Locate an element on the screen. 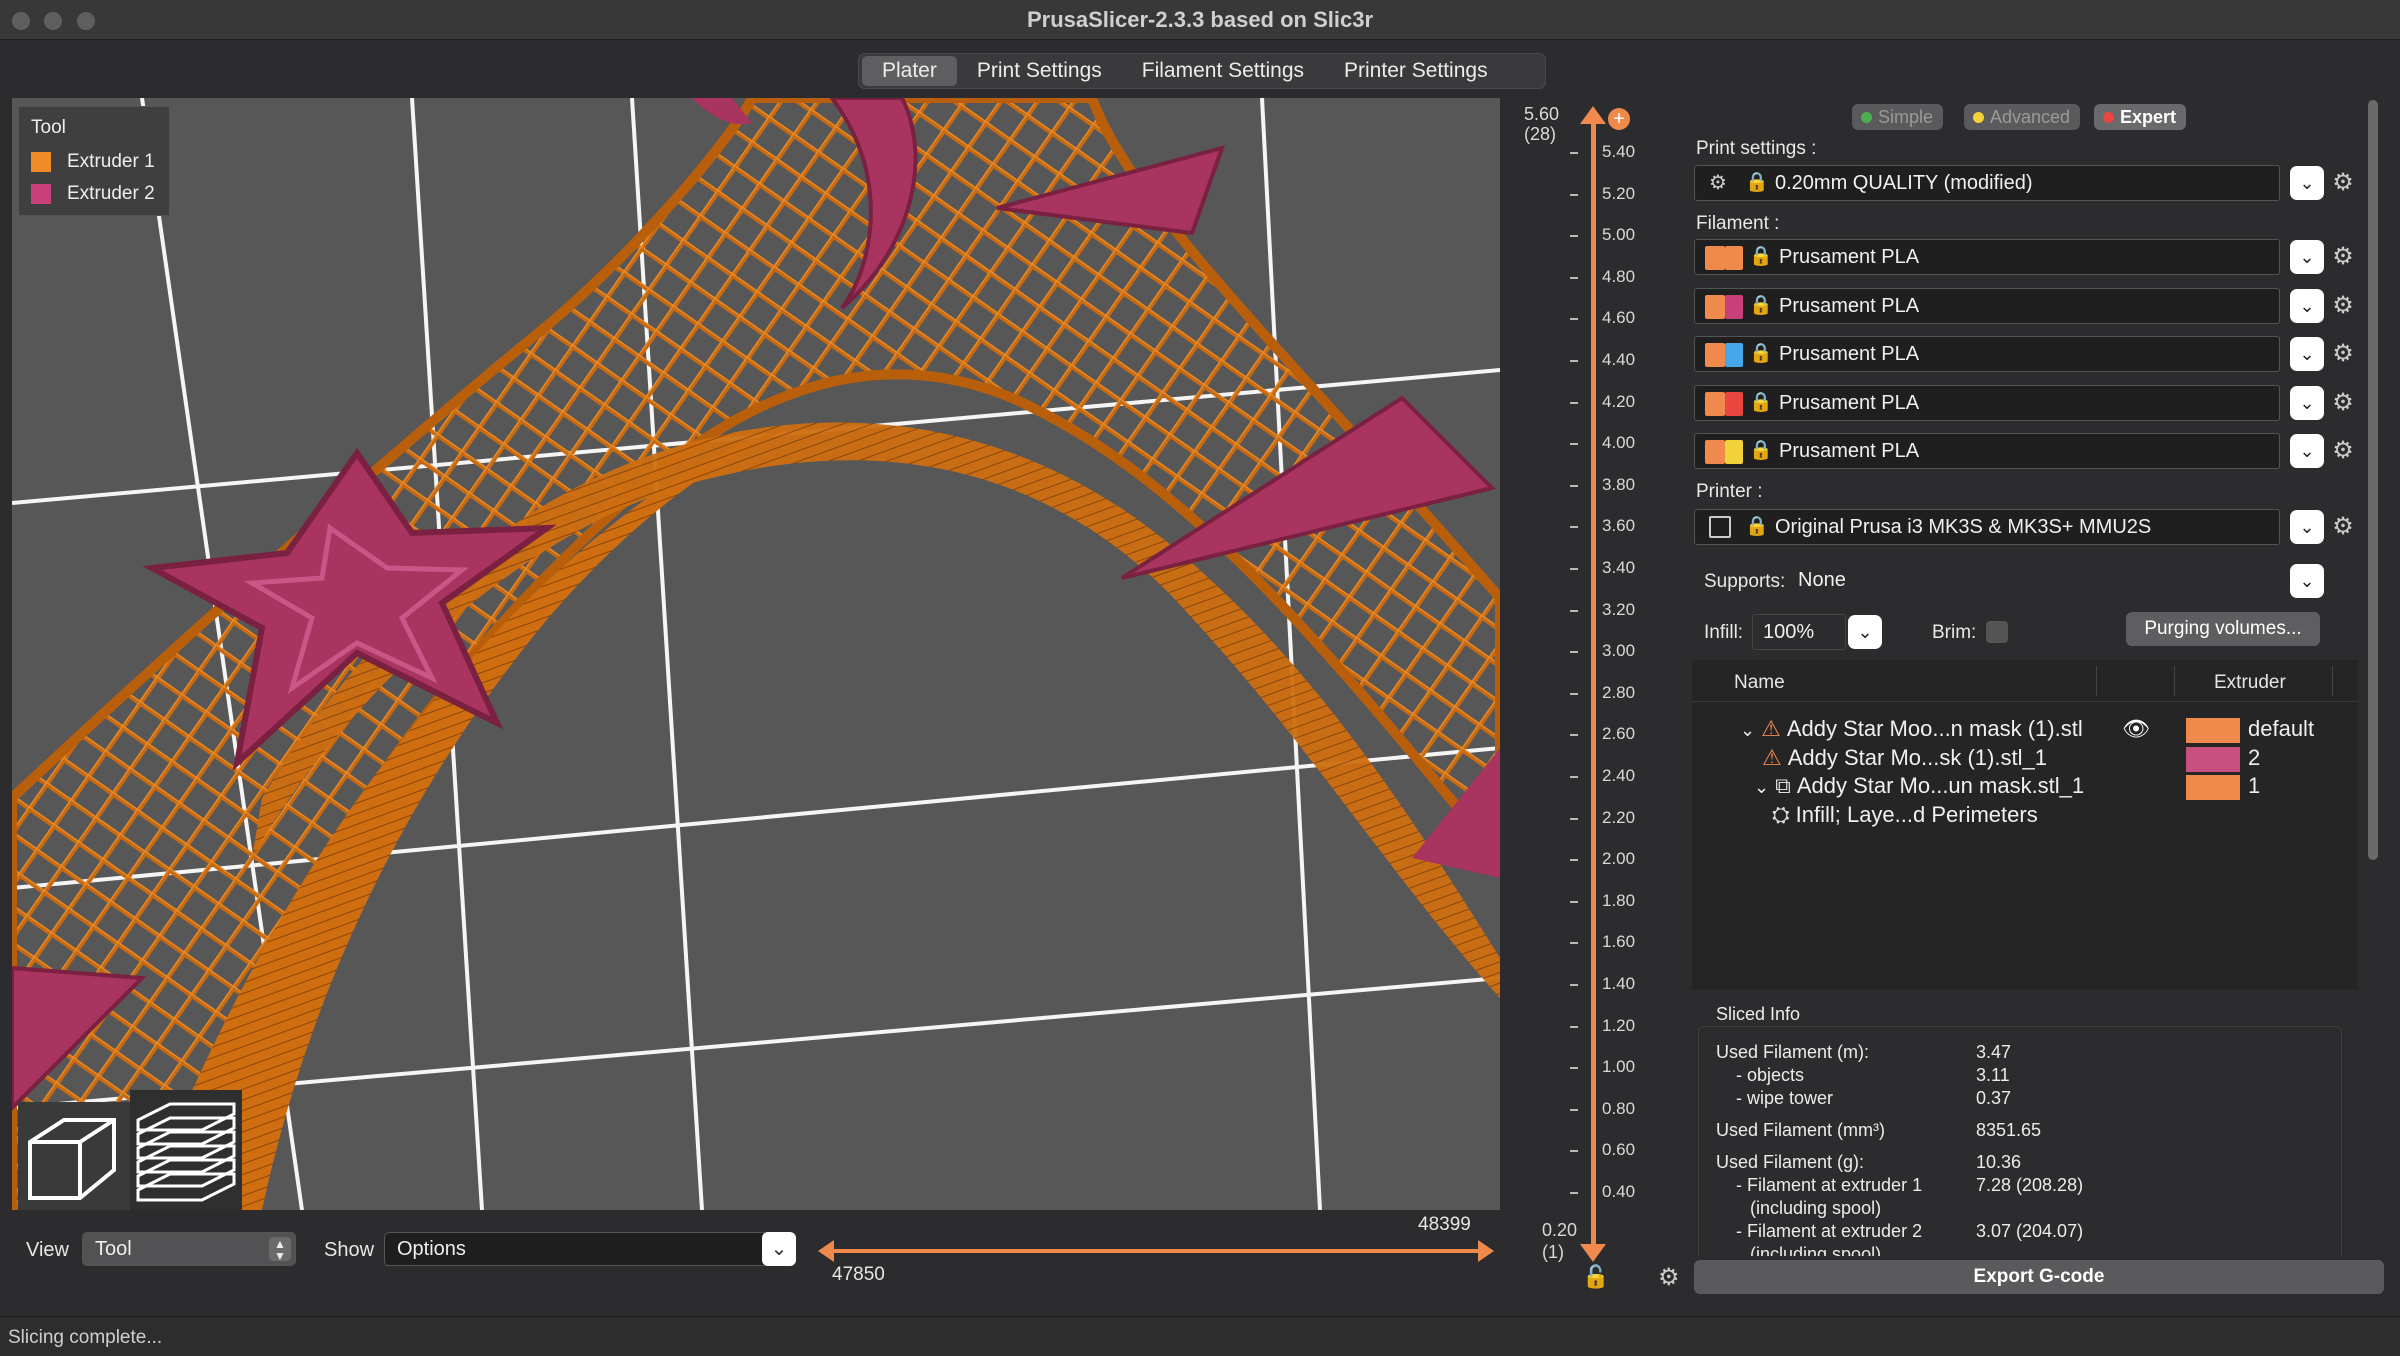 The width and height of the screenshot is (2400, 1356). lock-icon: 🔓 is located at coordinates (1595, 1277).